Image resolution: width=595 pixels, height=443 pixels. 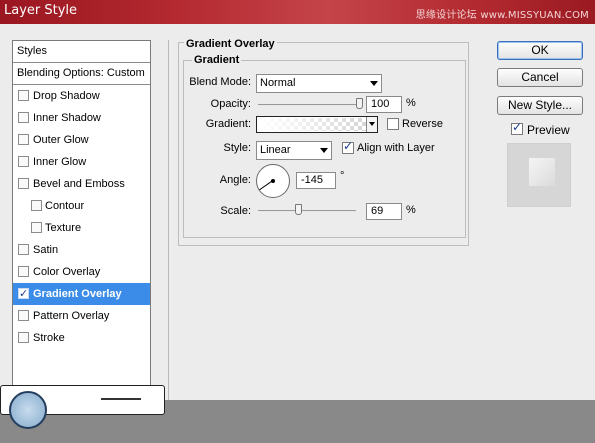 What do you see at coordinates (79, 184) in the screenshot?
I see `style-item-label: Bevel and Emboss` at bounding box center [79, 184].